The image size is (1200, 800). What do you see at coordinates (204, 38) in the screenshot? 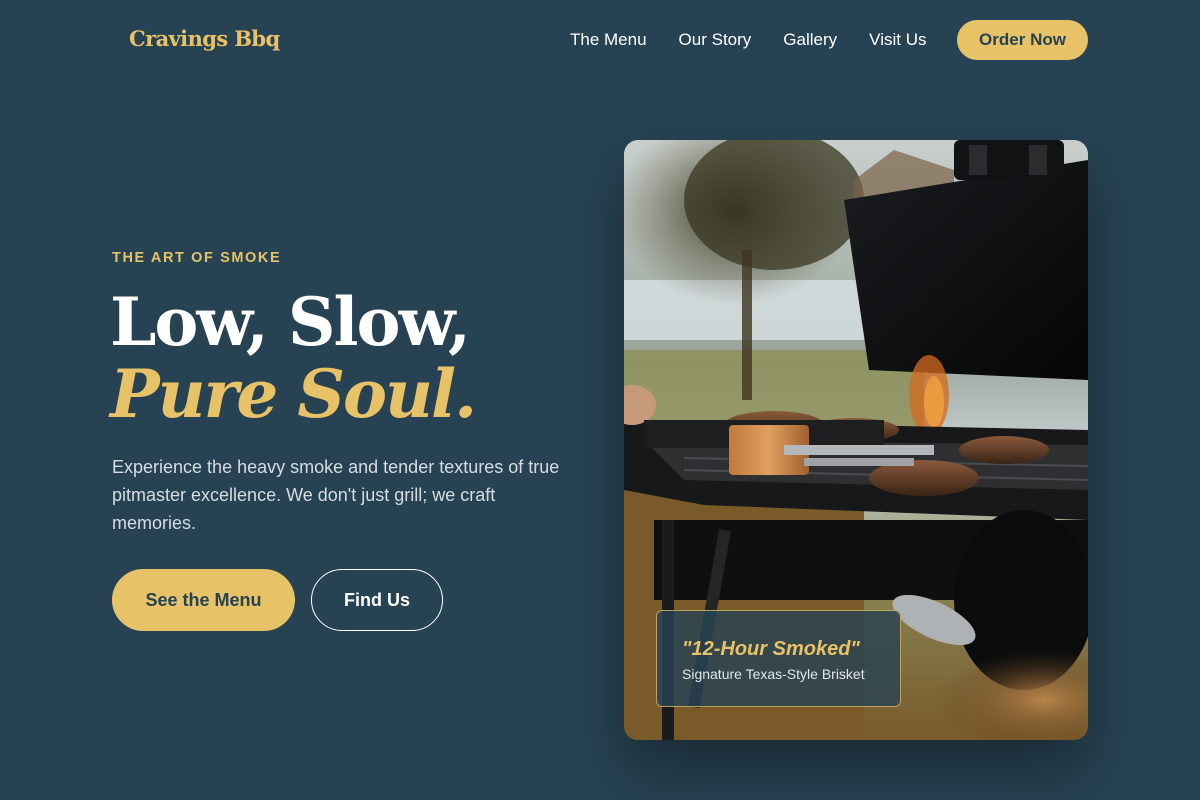
I see `logo: Cravings Bbq` at bounding box center [204, 38].